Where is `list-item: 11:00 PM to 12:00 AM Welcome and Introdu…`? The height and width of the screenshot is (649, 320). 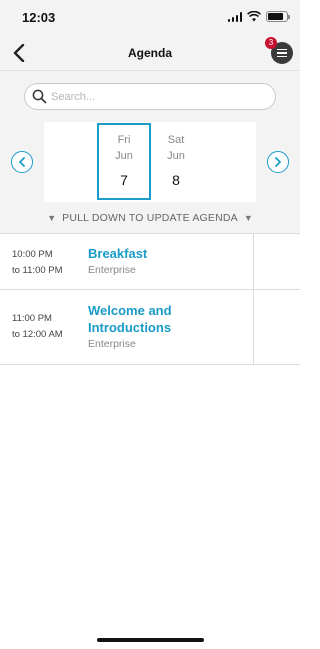 list-item: 11:00 PM to 12:00 AM Welcome and Introdu… is located at coordinates (150, 327).